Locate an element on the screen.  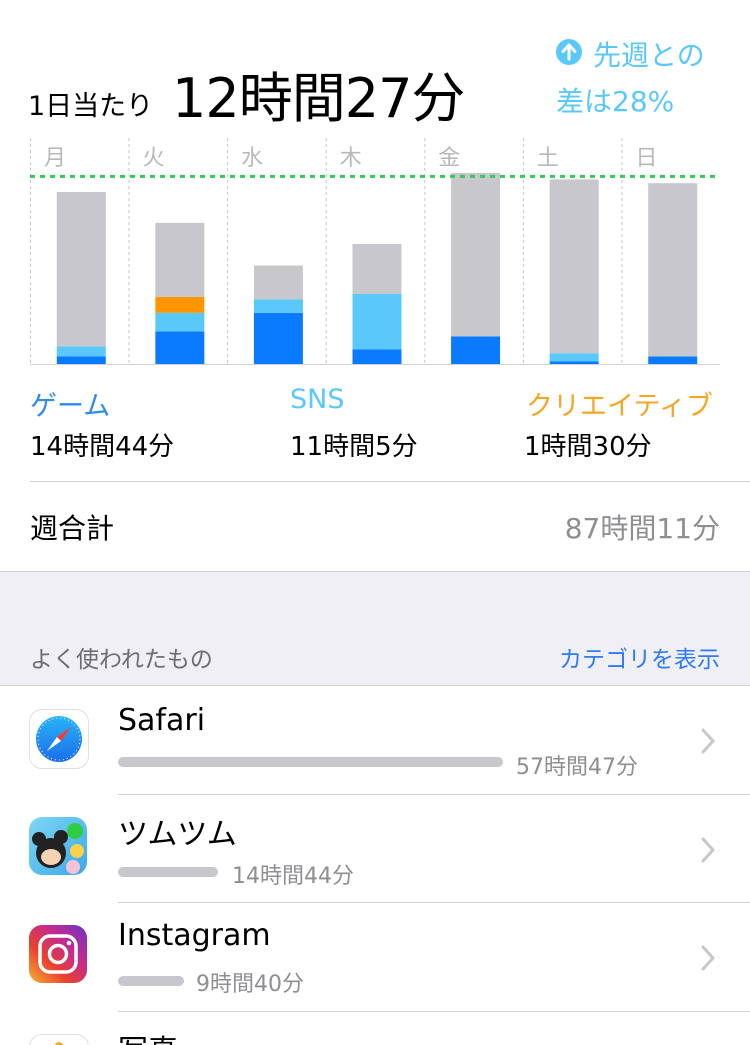
safari-compass-icon is located at coordinates (59, 739).